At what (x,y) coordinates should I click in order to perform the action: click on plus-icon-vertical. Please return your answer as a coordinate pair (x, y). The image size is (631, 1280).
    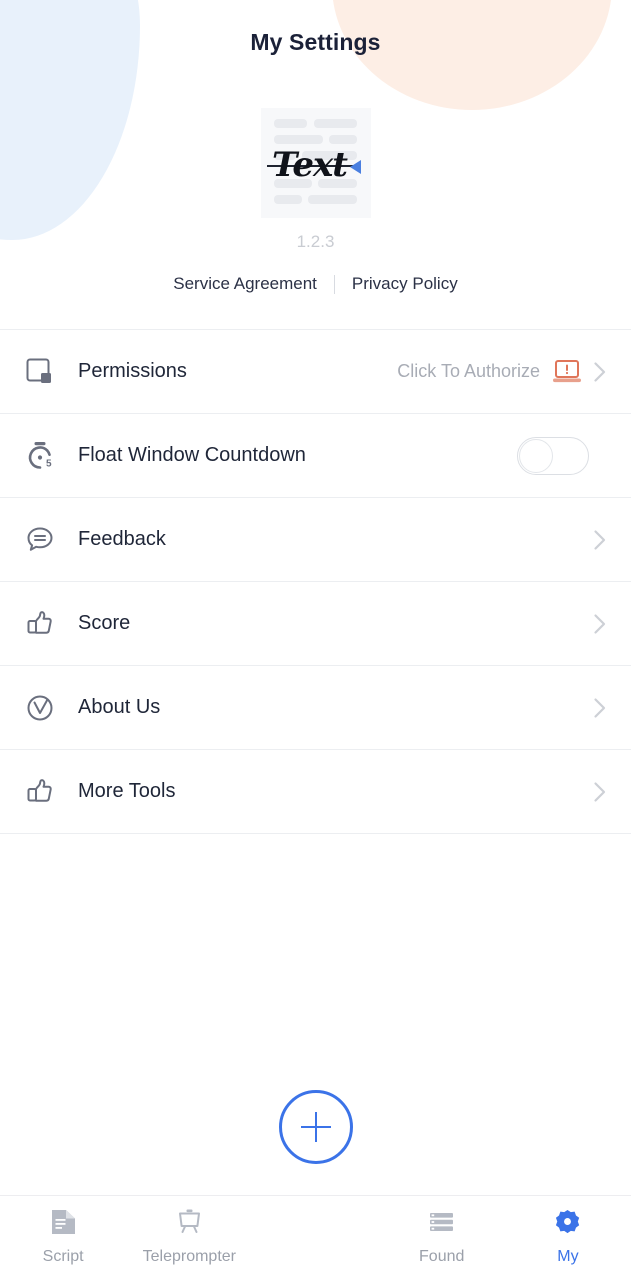
    Looking at the image, I should click on (315, 1127).